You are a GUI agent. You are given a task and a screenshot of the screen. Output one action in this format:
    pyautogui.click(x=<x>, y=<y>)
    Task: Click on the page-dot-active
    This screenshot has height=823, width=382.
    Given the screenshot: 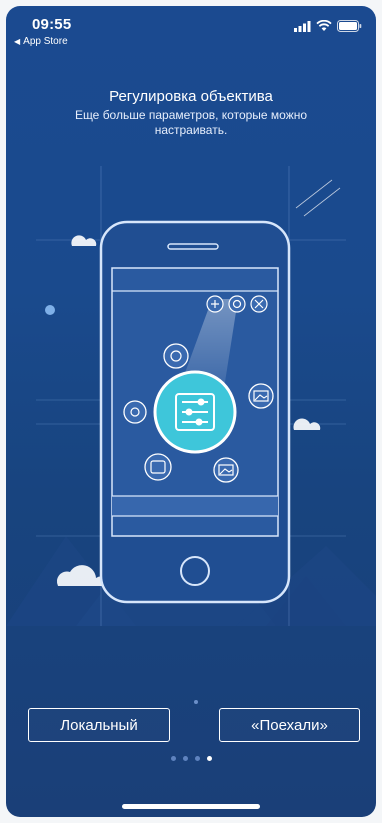 What is the action you would take?
    pyautogui.click(x=209, y=758)
    